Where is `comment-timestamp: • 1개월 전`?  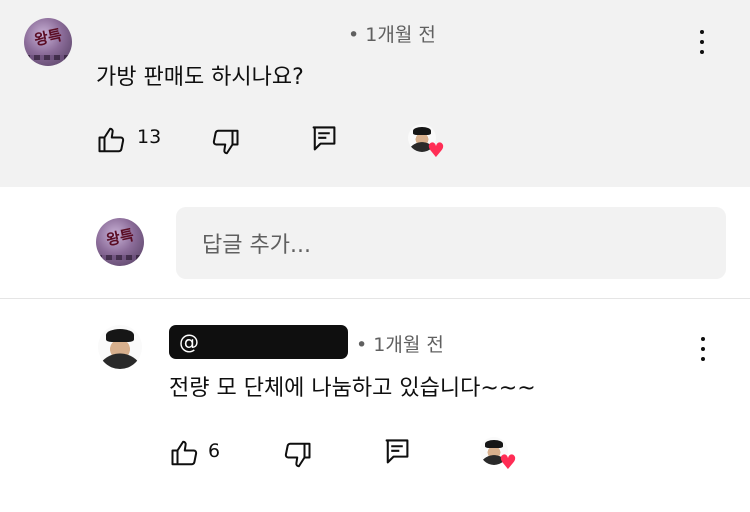 comment-timestamp: • 1개월 전 is located at coordinates (392, 35).